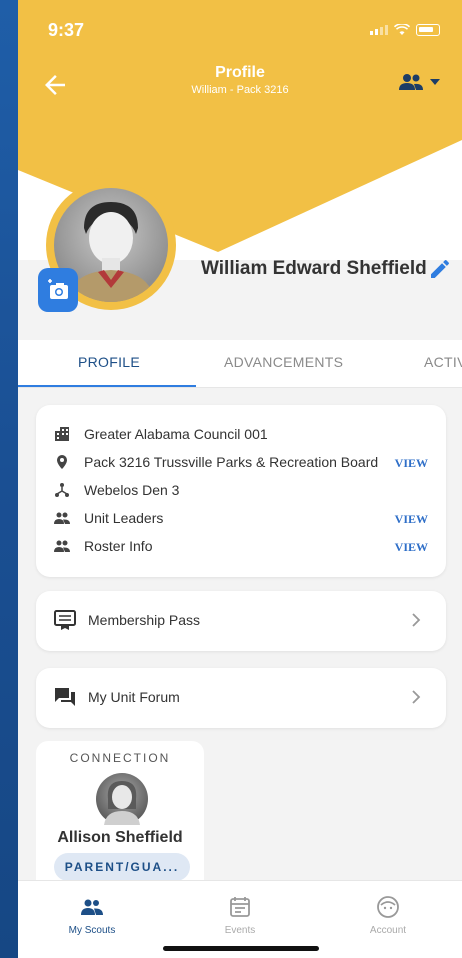 The width and height of the screenshot is (462, 958). Describe the element at coordinates (435, 82) in the screenshot. I see `chevron-down-icon` at that location.